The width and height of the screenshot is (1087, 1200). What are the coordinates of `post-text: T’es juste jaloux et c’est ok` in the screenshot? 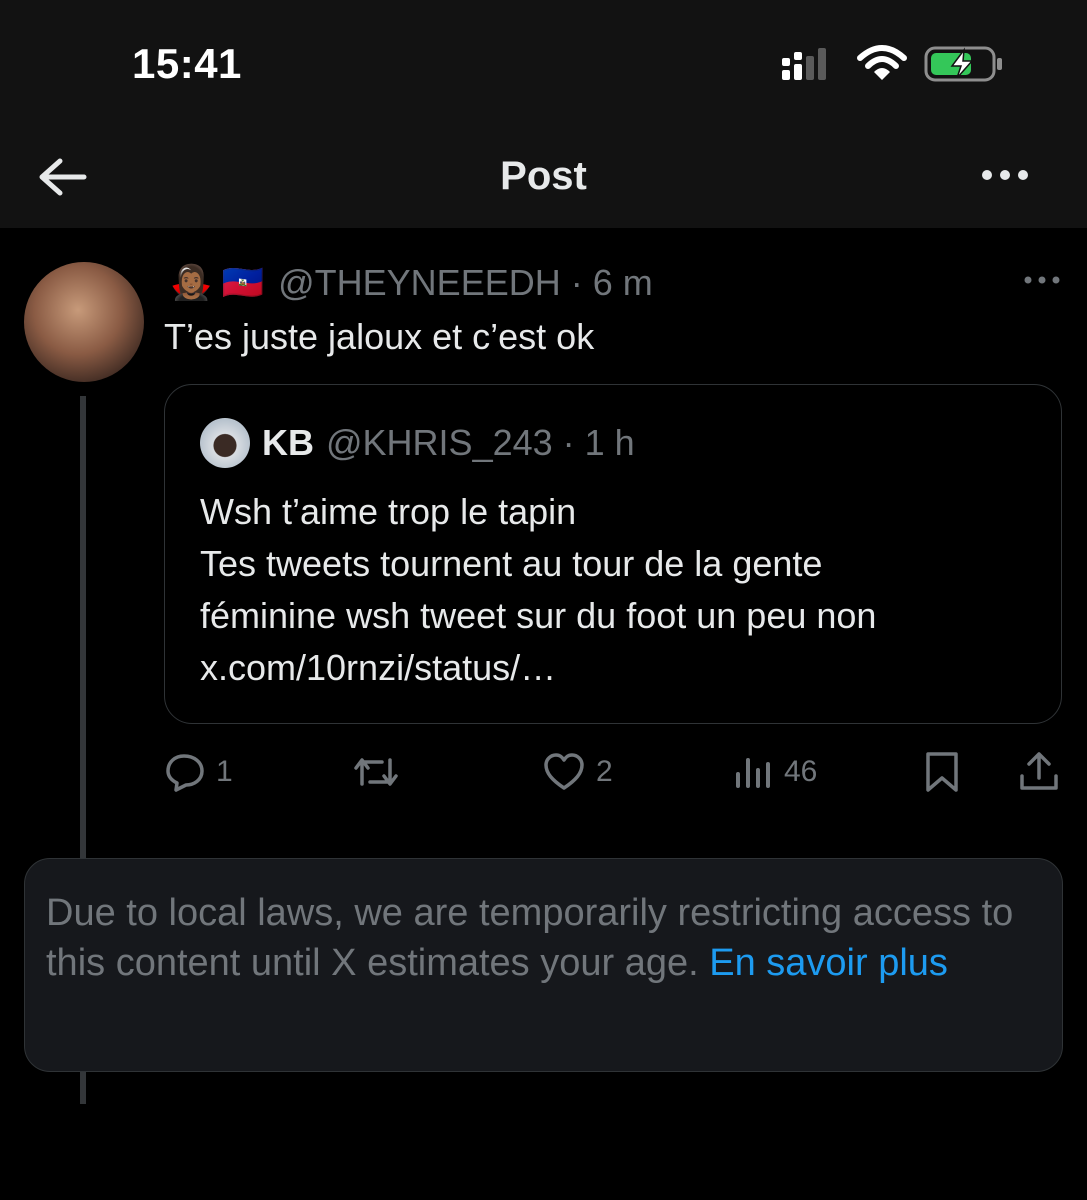 It's located at (379, 336).